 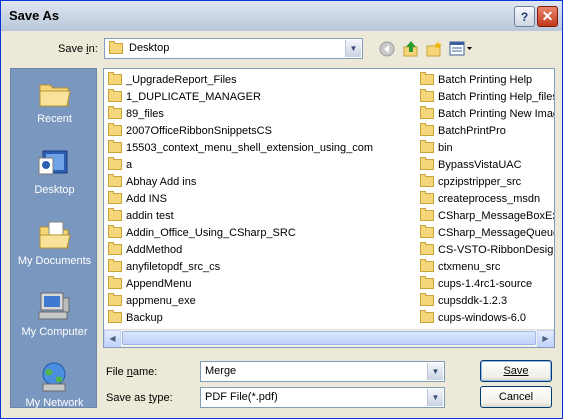 What do you see at coordinates (54, 246) in the screenshot?
I see `place-my-documents: My Documents` at bounding box center [54, 246].